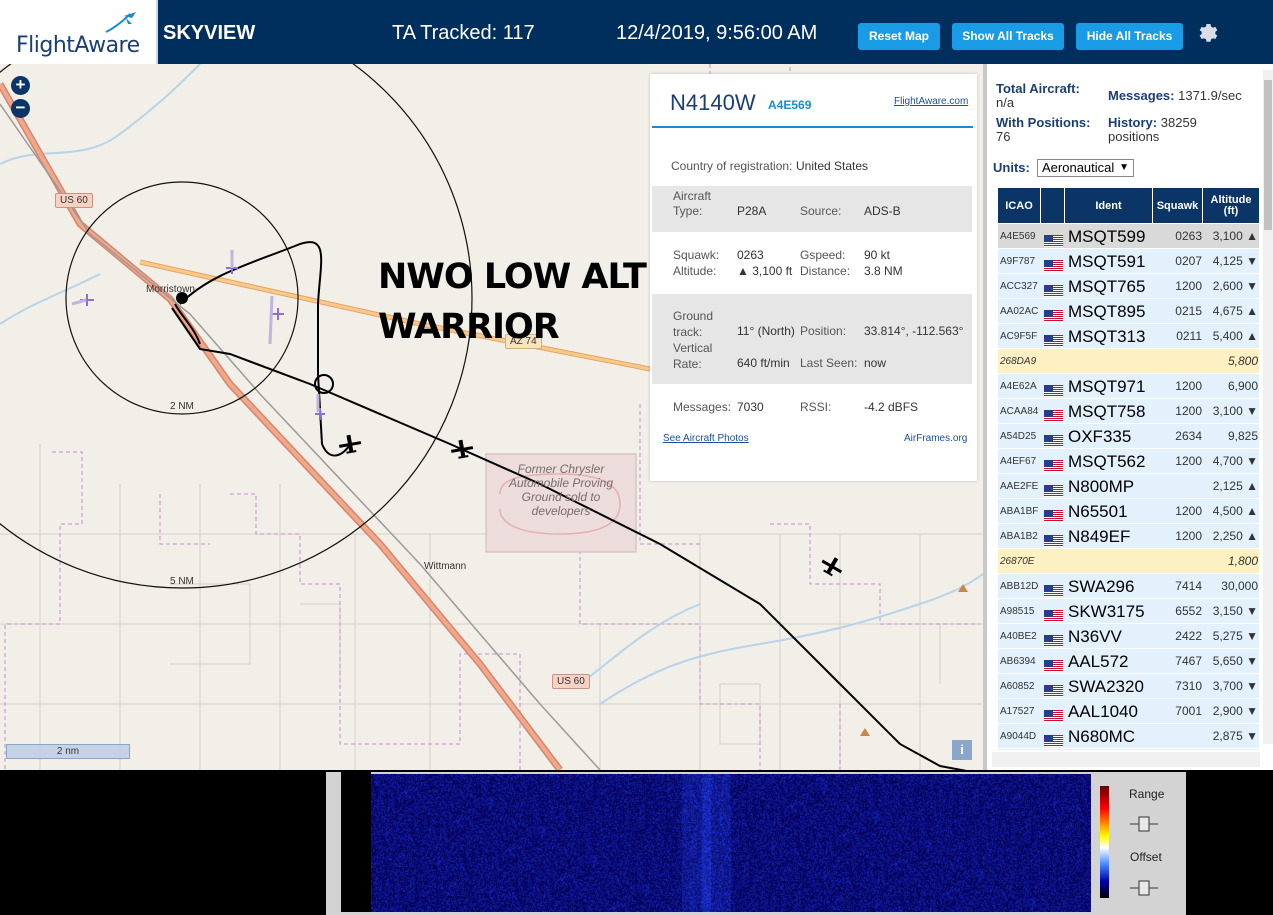  I want to click on table-row: A9044D N680MC 2,875 ▼, so click(1128, 736).